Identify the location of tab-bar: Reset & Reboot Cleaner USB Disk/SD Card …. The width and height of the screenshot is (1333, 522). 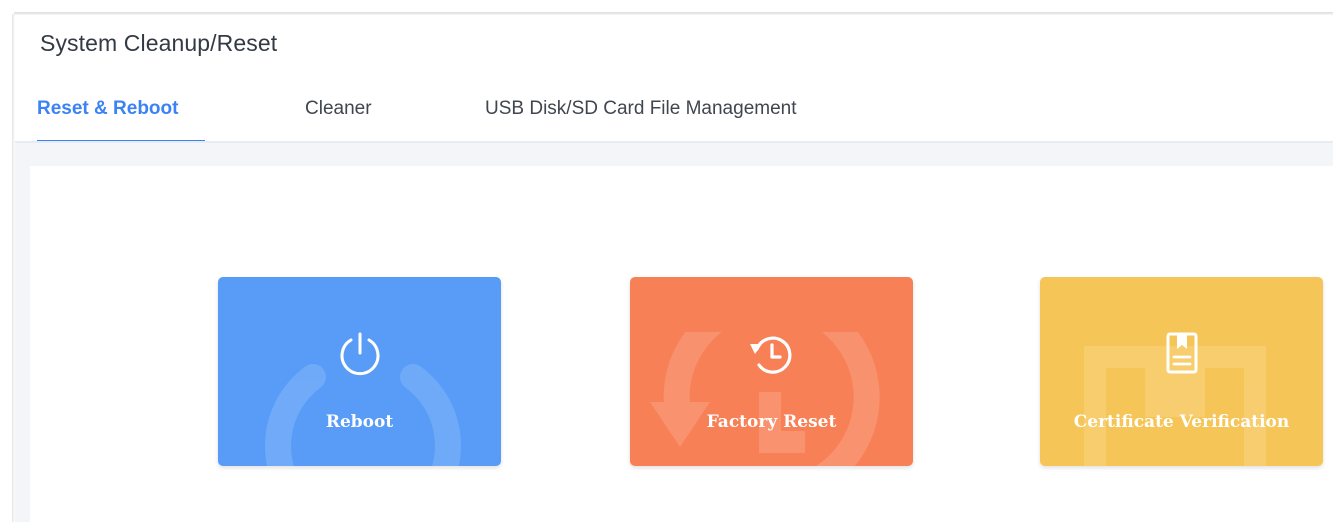
(666, 120).